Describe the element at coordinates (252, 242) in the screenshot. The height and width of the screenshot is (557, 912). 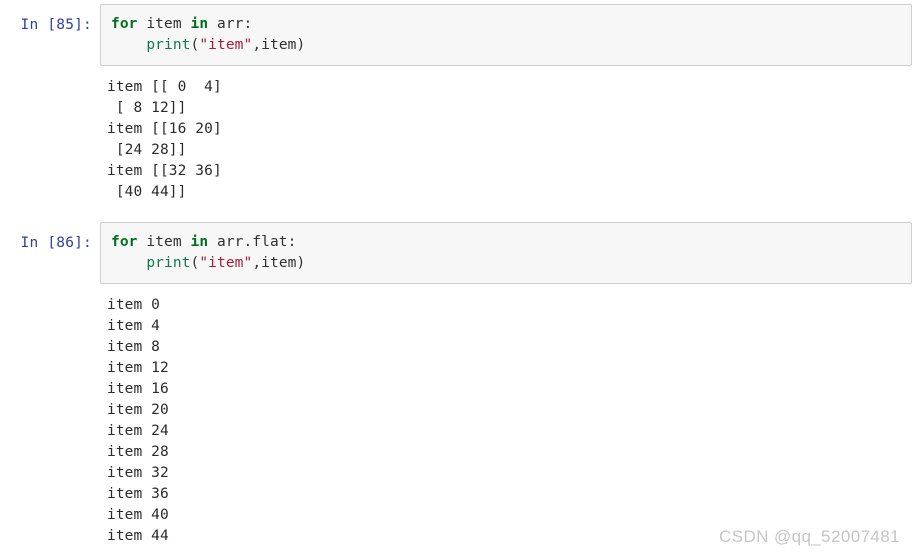
I see `iterable-target: arr.flat:` at that location.